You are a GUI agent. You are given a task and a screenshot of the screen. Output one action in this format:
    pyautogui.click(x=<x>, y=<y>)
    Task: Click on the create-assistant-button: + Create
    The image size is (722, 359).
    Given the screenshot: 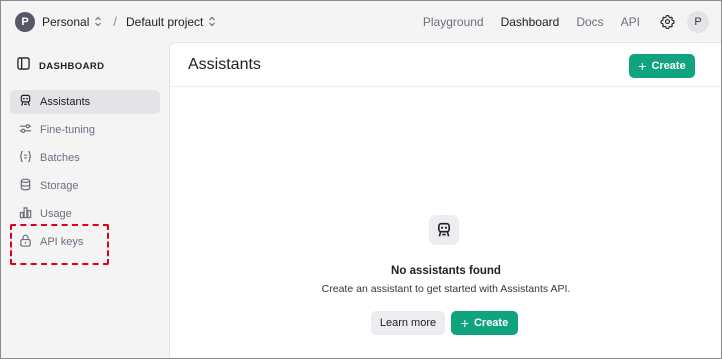 What is the action you would take?
    pyautogui.click(x=662, y=66)
    